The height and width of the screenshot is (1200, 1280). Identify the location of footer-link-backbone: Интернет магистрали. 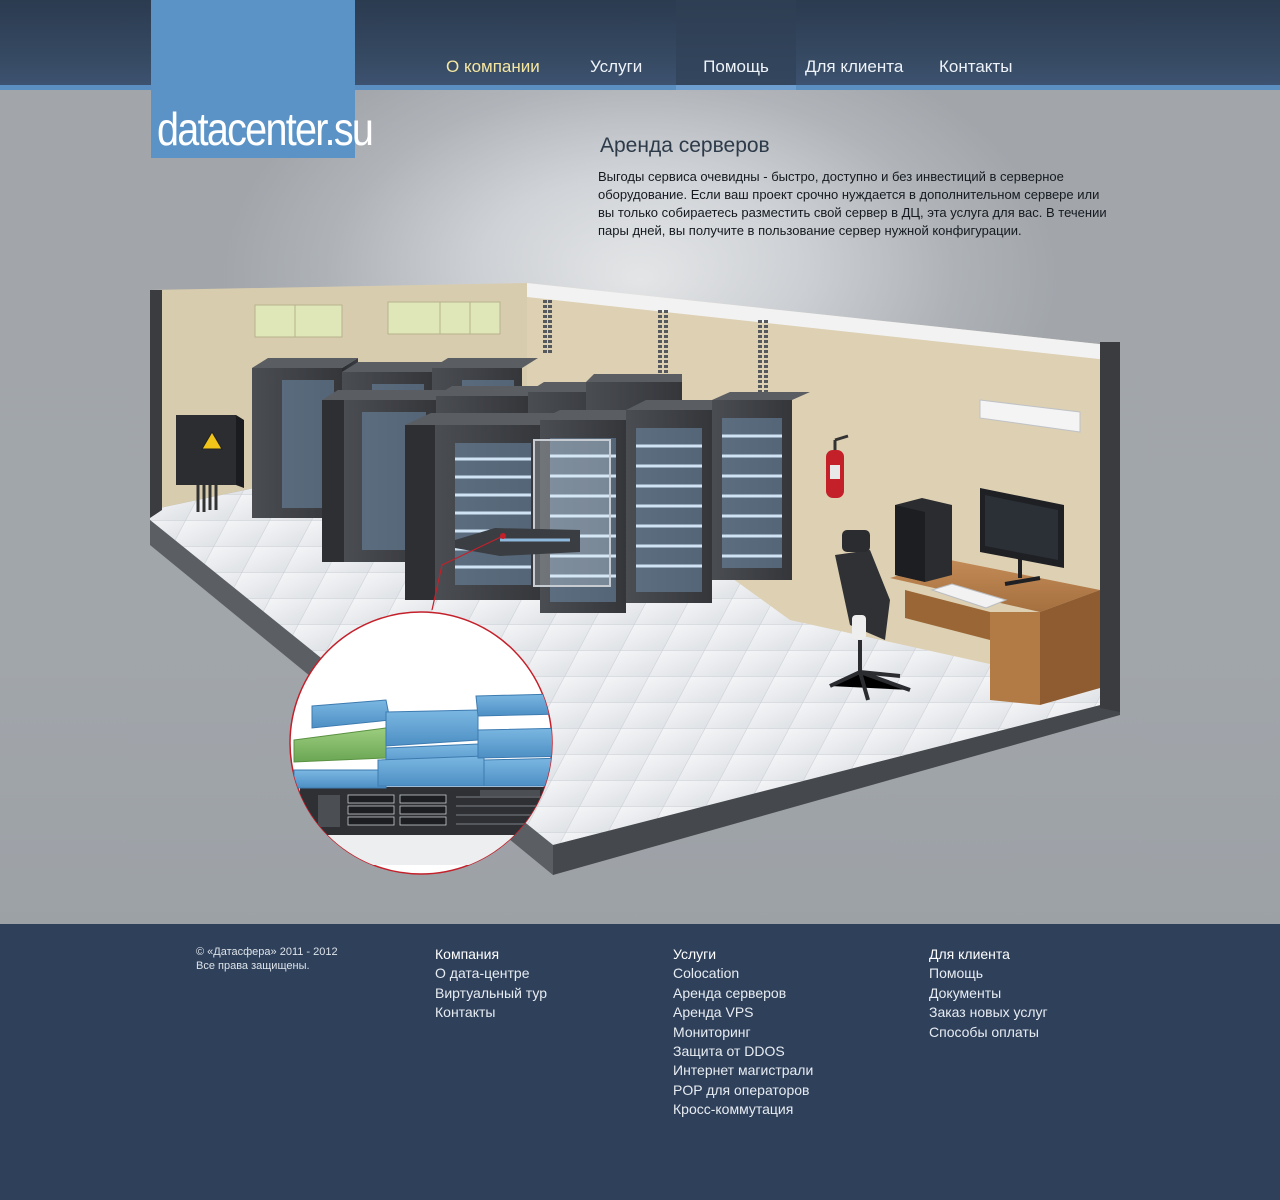
(743, 1070).